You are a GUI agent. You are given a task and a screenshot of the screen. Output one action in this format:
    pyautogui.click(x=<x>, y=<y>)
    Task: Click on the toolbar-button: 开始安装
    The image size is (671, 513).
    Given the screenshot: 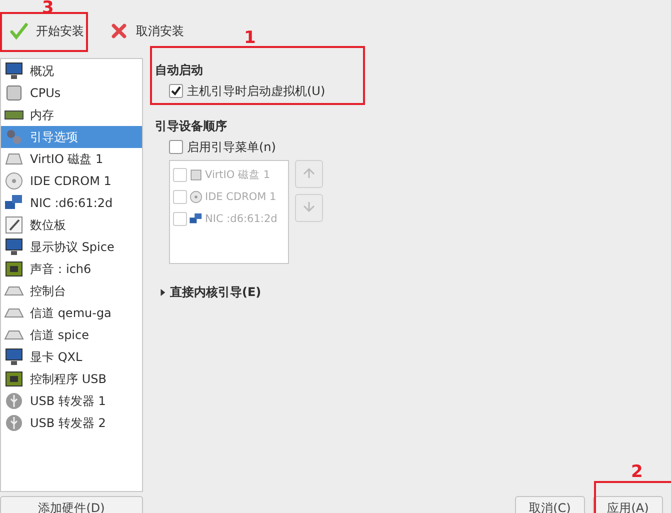 What is the action you would take?
    pyautogui.click(x=47, y=31)
    